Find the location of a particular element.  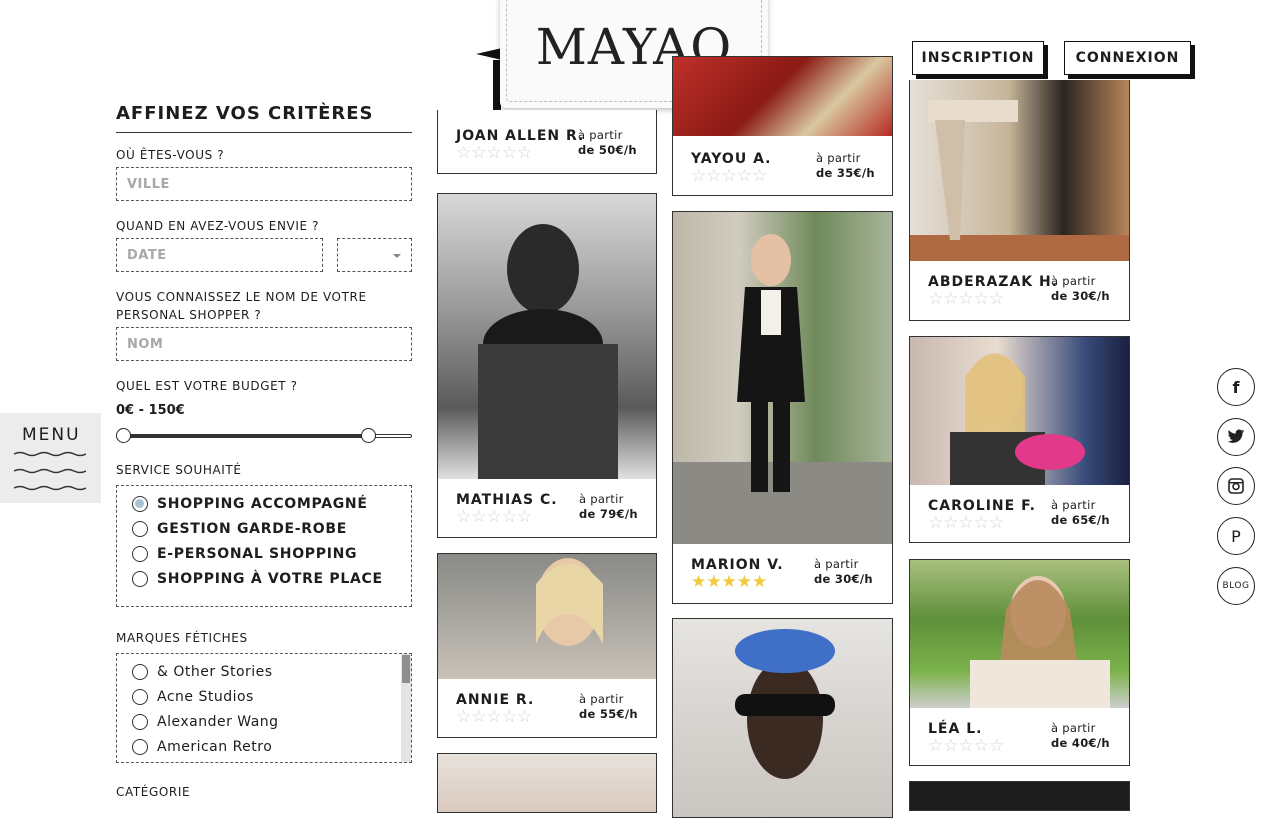

price-rate: de 55€/h is located at coordinates (608, 714).